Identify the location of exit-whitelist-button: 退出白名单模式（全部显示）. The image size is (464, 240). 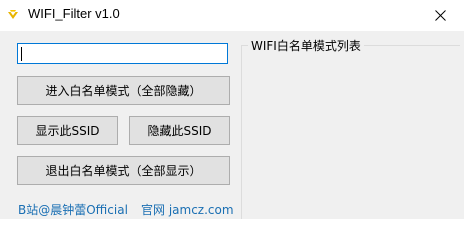
(123, 170).